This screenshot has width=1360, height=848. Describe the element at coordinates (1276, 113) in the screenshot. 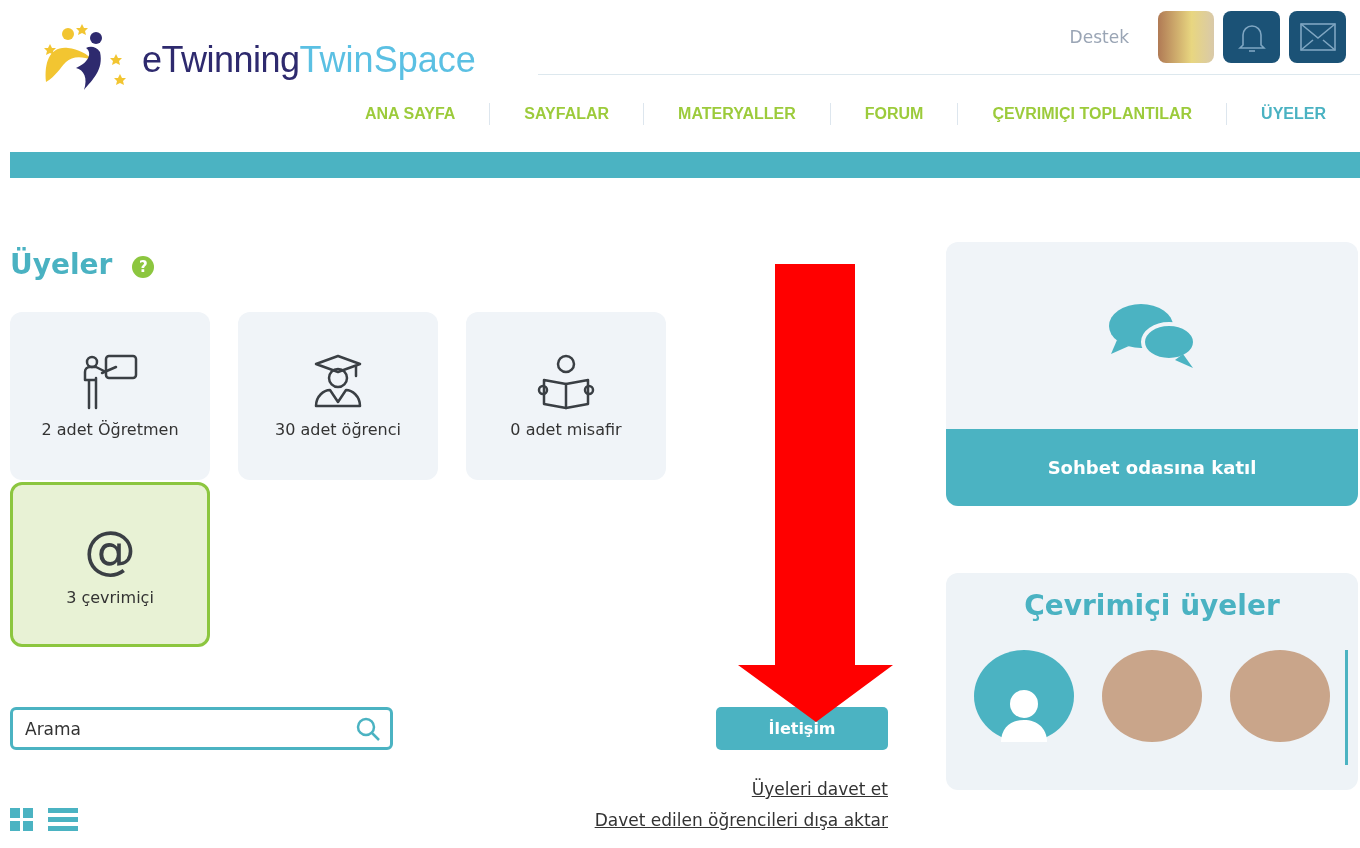

I see `nav-link: ÜYELER` at that location.